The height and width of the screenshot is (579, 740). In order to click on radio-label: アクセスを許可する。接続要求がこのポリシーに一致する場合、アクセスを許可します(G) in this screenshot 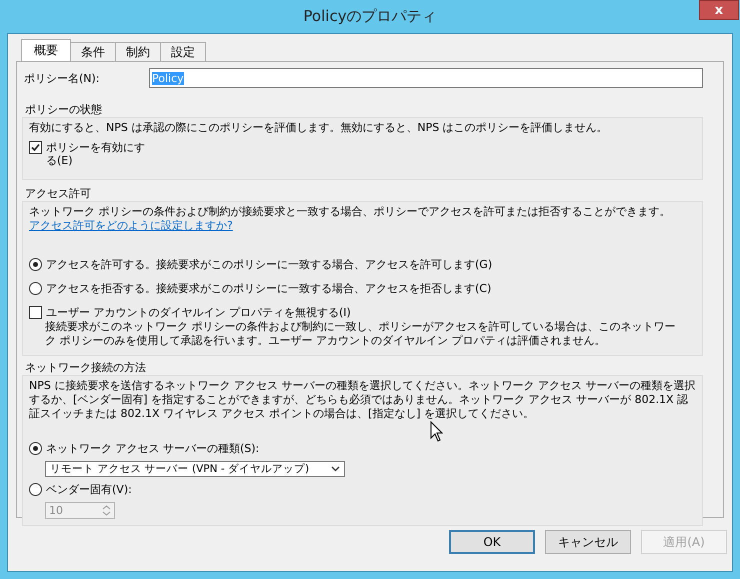, I will do `click(269, 264)`.